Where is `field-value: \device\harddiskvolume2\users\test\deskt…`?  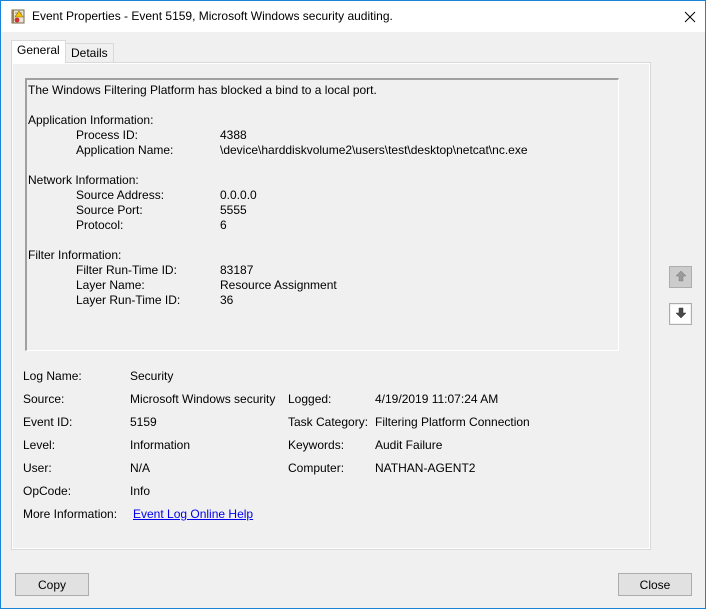 field-value: \device\harddiskvolume2\users\test\deskt… is located at coordinates (374, 150).